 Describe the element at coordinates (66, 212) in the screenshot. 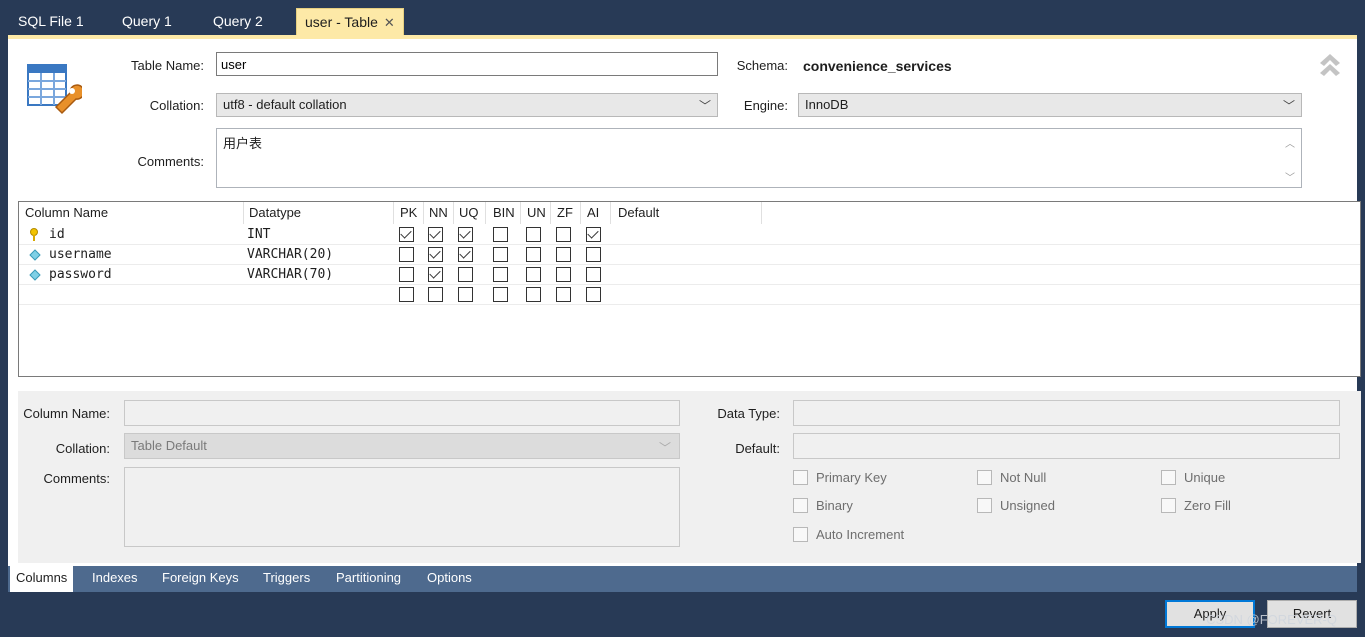

I see `header-column-name: Column Name` at that location.